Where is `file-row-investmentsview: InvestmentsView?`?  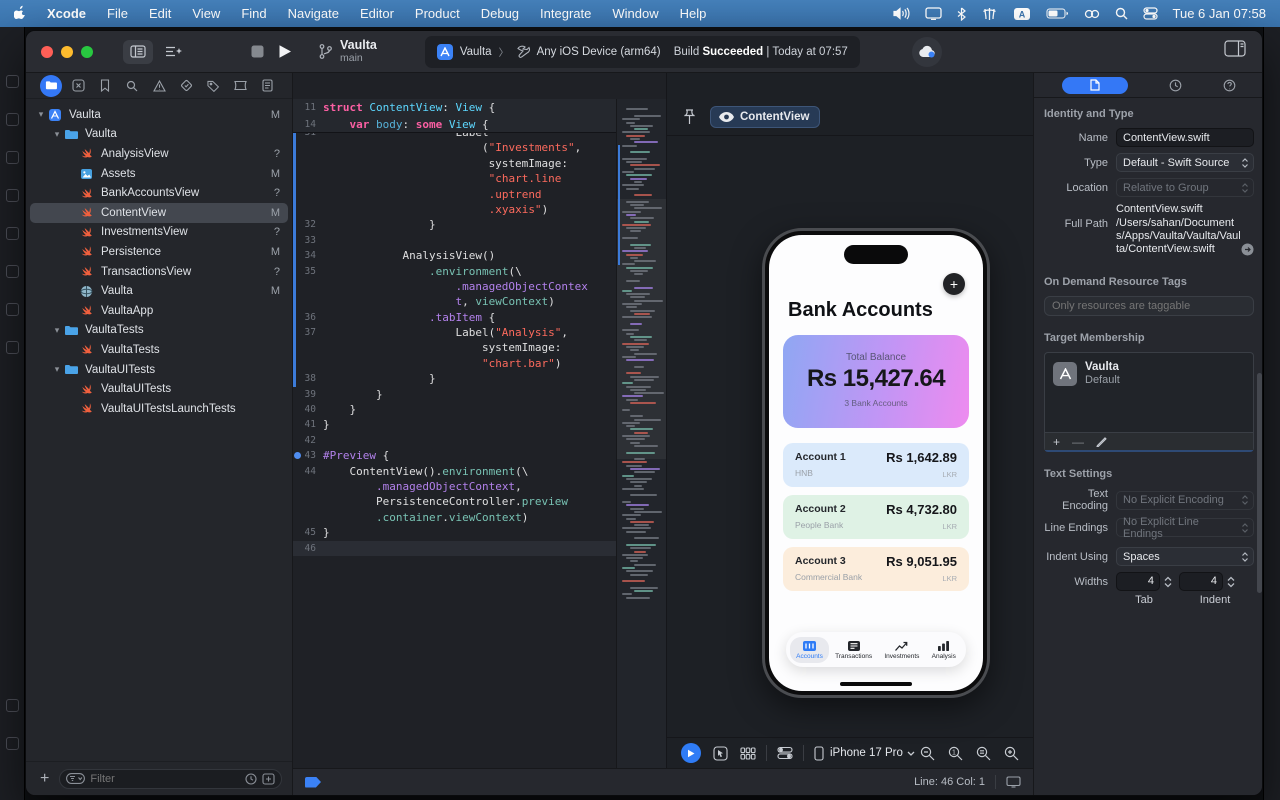
file-row-investmentsview: InvestmentsView? is located at coordinates (159, 233).